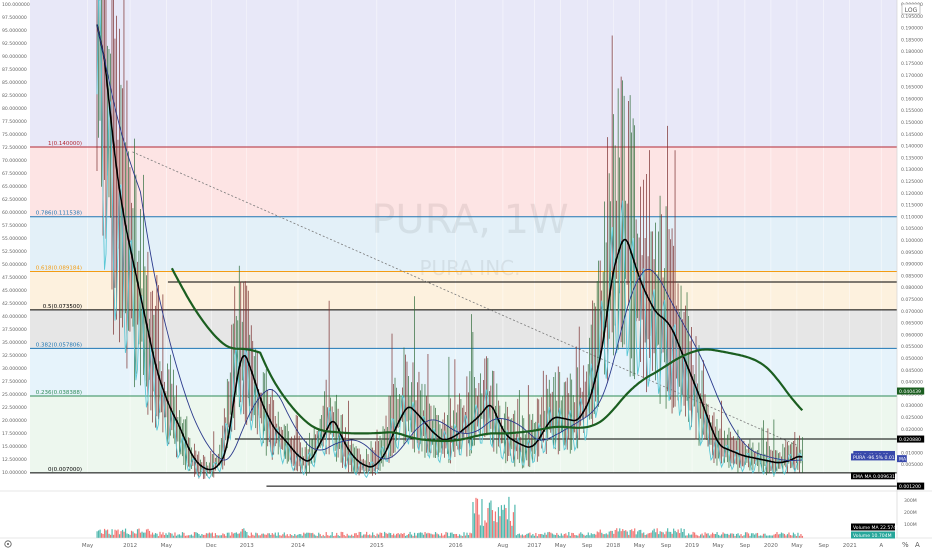 This screenshot has width=932, height=554. What do you see at coordinates (469, 268) in the screenshot?
I see `watermark-name: PURA INC.` at bounding box center [469, 268].